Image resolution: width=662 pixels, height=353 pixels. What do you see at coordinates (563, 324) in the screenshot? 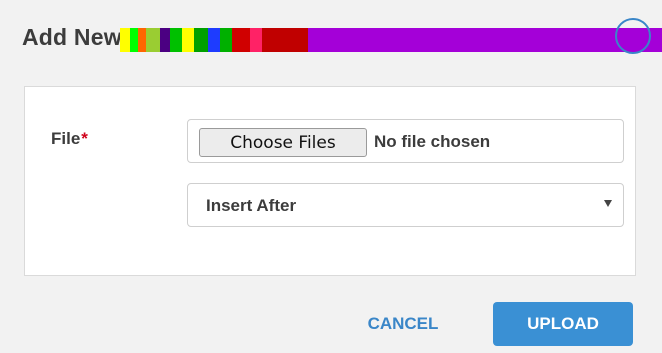
I see `upload-button: UPLOAD` at bounding box center [563, 324].